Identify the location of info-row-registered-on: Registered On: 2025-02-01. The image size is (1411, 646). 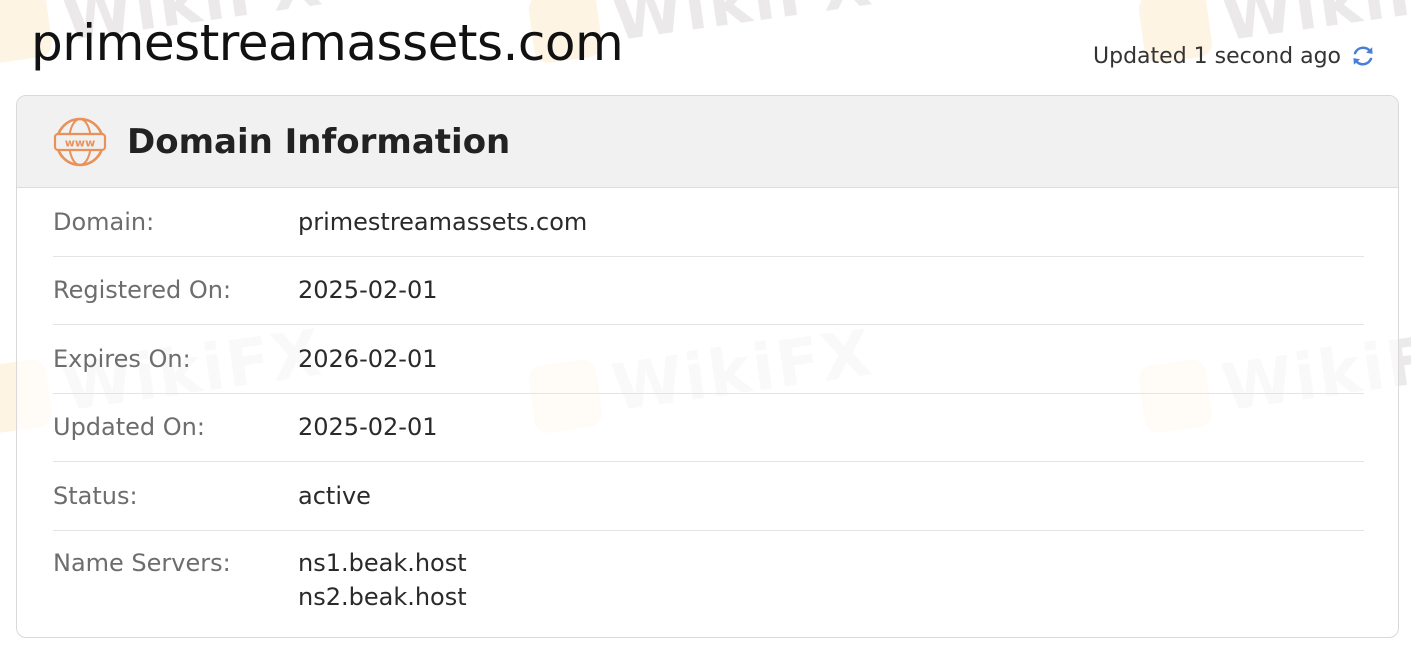
(708, 291).